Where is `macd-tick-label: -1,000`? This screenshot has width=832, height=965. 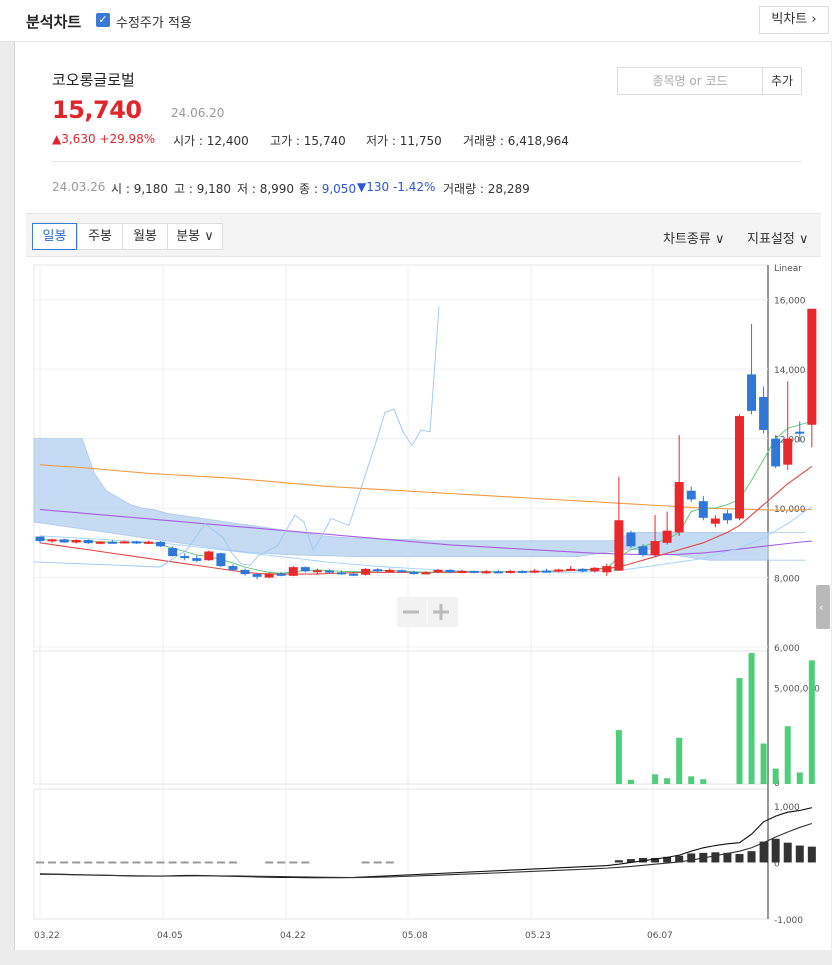
macd-tick-label: -1,000 is located at coordinates (788, 921).